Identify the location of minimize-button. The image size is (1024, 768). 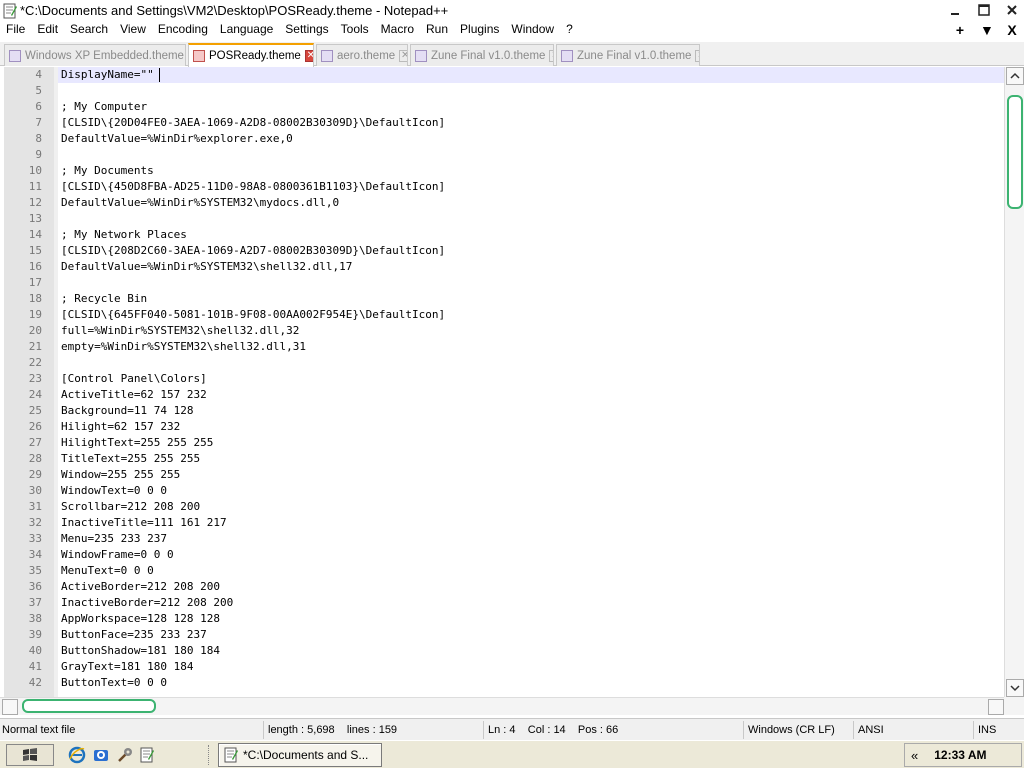
(956, 10).